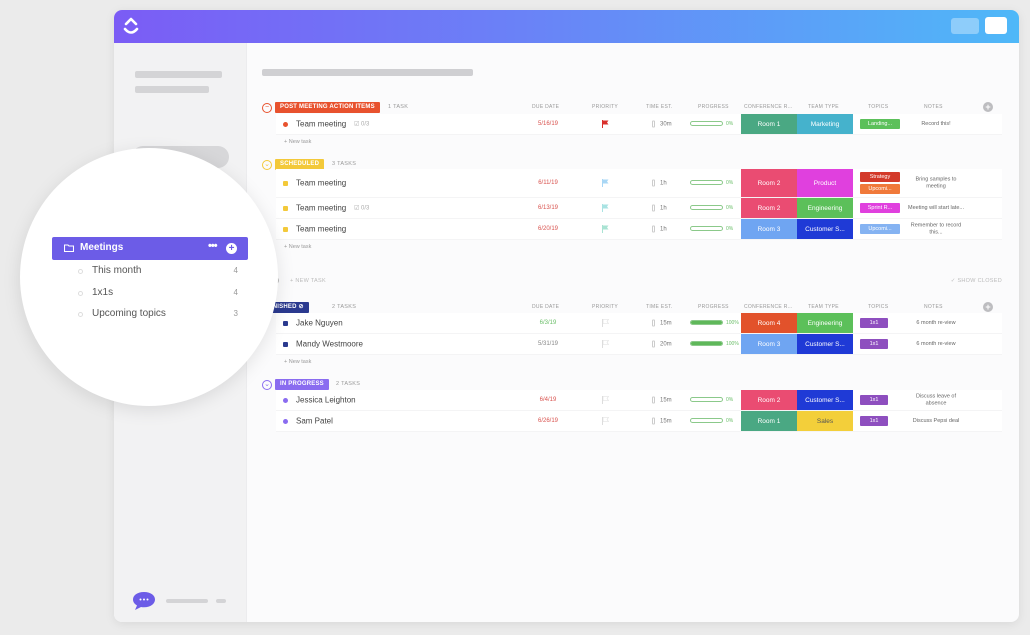 The width and height of the screenshot is (1030, 635). What do you see at coordinates (158, 315) in the screenshot?
I see `sidebar-list-upcoming-topics: Upcoming topics 3` at bounding box center [158, 315].